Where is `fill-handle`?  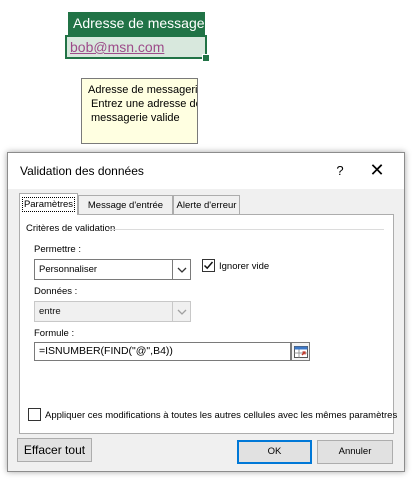
fill-handle is located at coordinates (206, 58).